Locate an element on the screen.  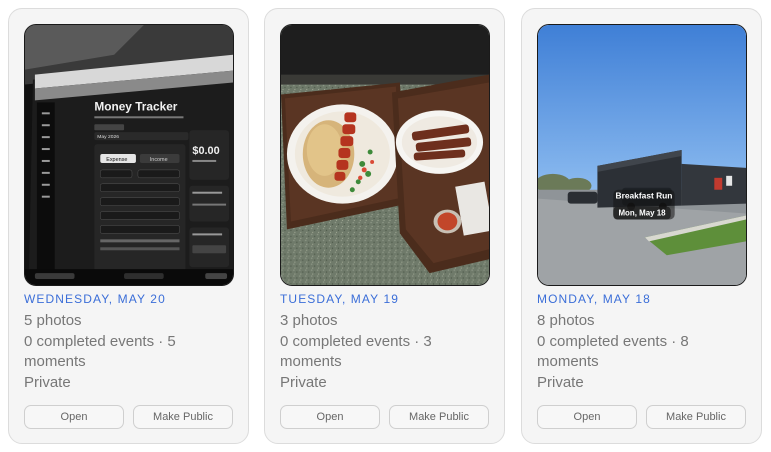
photo-caption-title: Breakfast Run is located at coordinates (644, 196).